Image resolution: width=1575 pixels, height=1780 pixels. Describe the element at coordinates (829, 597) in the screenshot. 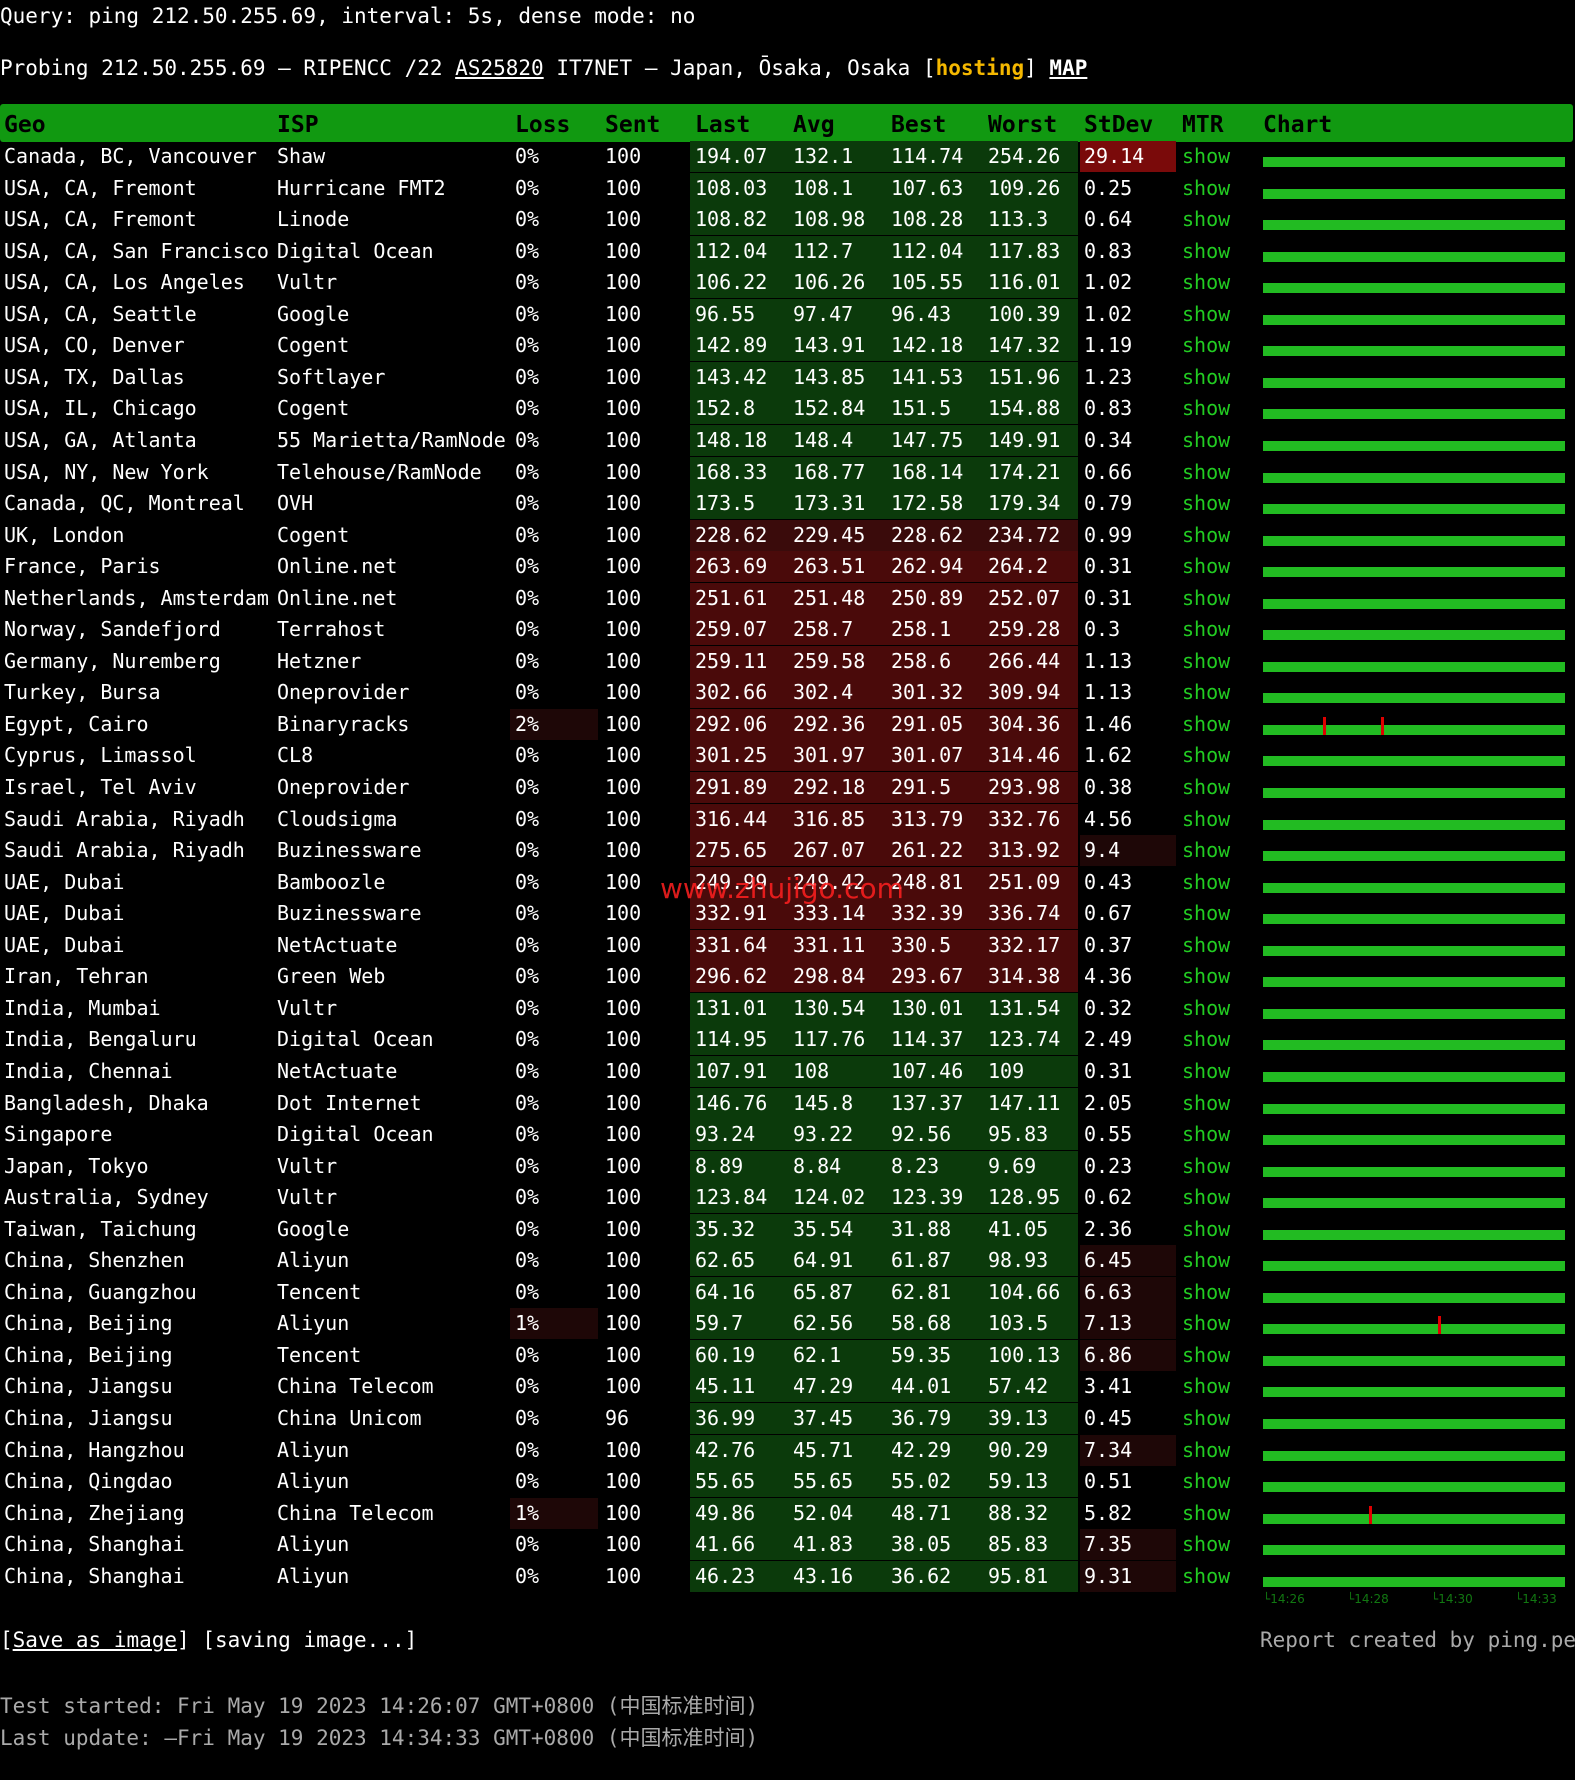

I see `cell-avg: 251.48` at that location.